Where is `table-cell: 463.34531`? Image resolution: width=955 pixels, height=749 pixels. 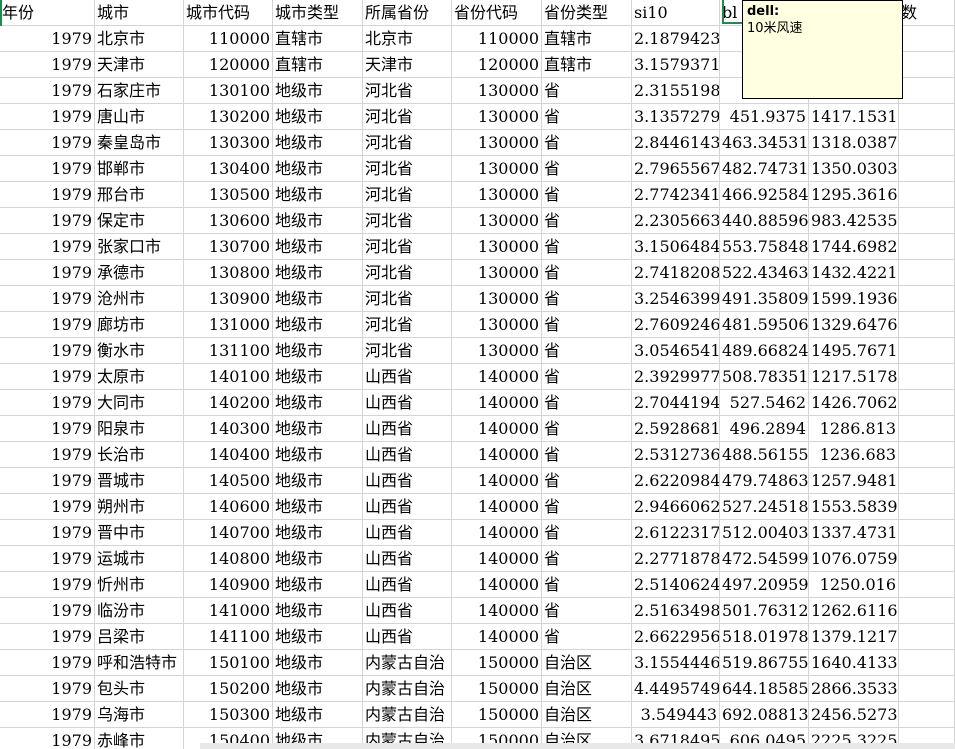 table-cell: 463.34531 is located at coordinates (764, 143).